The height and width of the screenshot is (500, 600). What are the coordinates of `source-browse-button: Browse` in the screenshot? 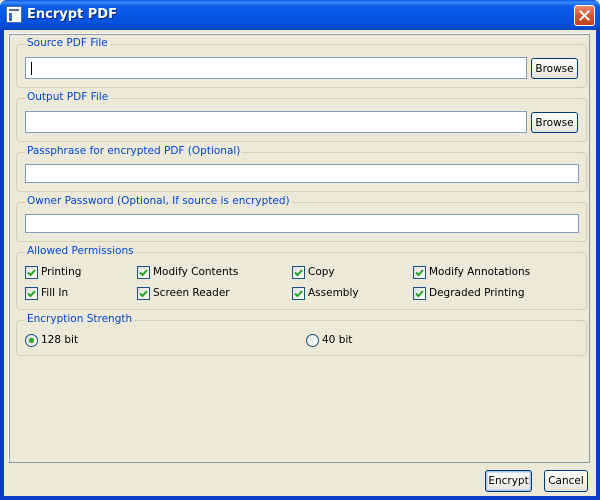 It's located at (554, 68).